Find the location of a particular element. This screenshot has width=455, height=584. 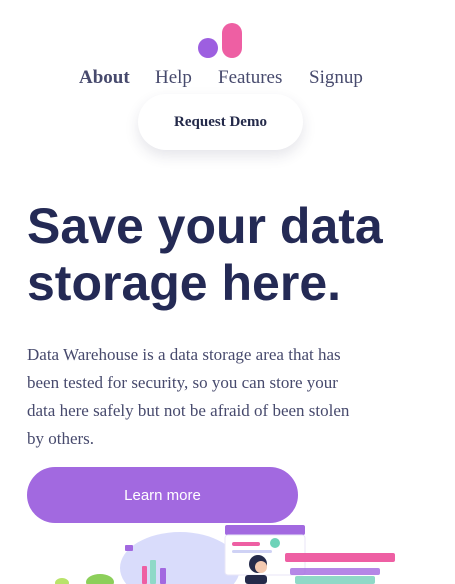

main-nav: About Help Features Signup is located at coordinates (227, 78).